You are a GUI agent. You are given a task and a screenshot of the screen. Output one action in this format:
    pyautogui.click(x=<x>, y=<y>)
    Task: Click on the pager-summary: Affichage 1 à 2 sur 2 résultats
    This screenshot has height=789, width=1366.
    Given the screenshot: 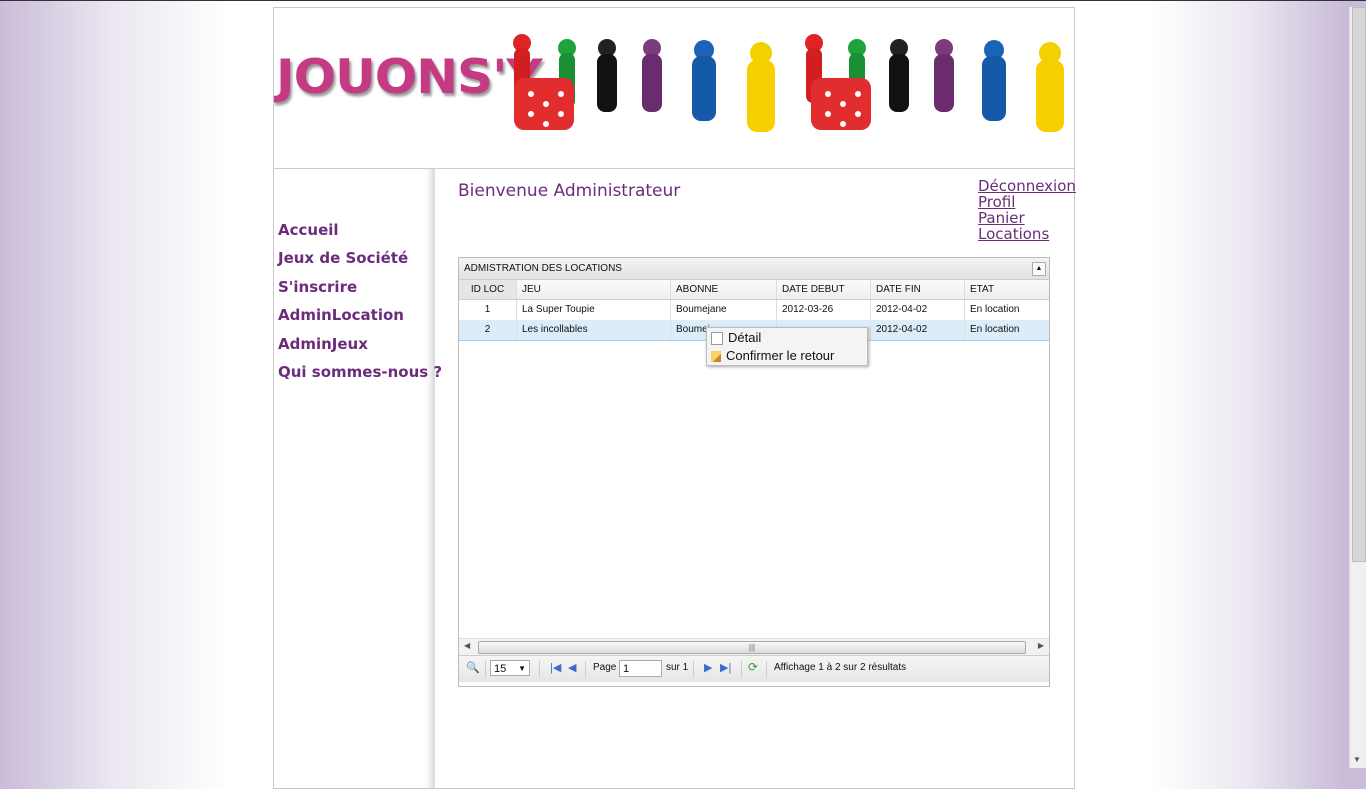 What is the action you would take?
    pyautogui.click(x=840, y=667)
    